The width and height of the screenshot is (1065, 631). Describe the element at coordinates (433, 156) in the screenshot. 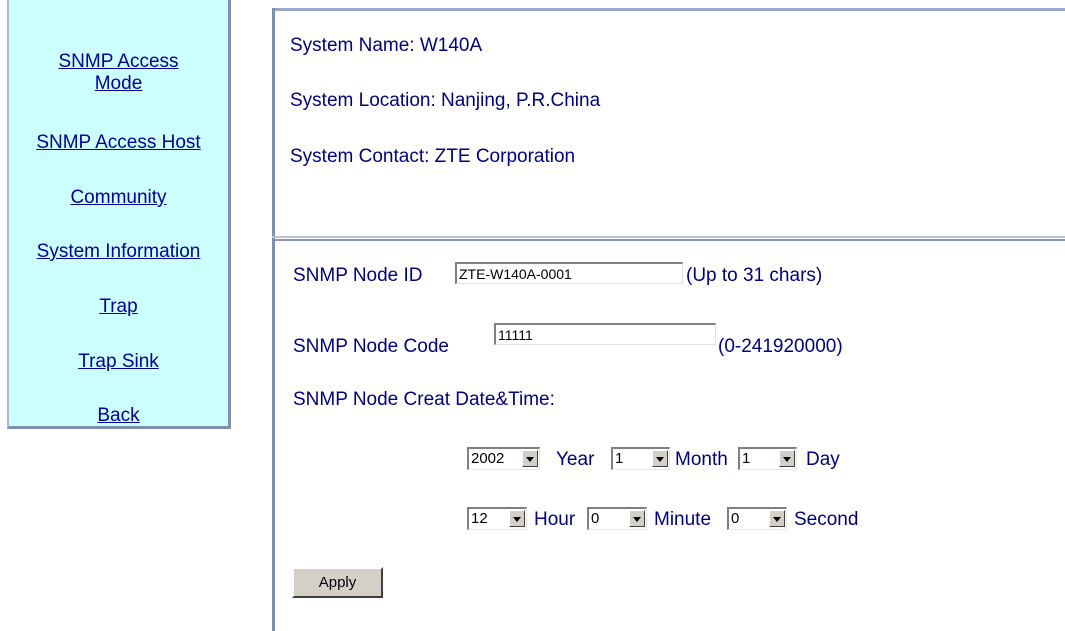

I see `system-contact: System Contact: ZTE Corporation` at that location.